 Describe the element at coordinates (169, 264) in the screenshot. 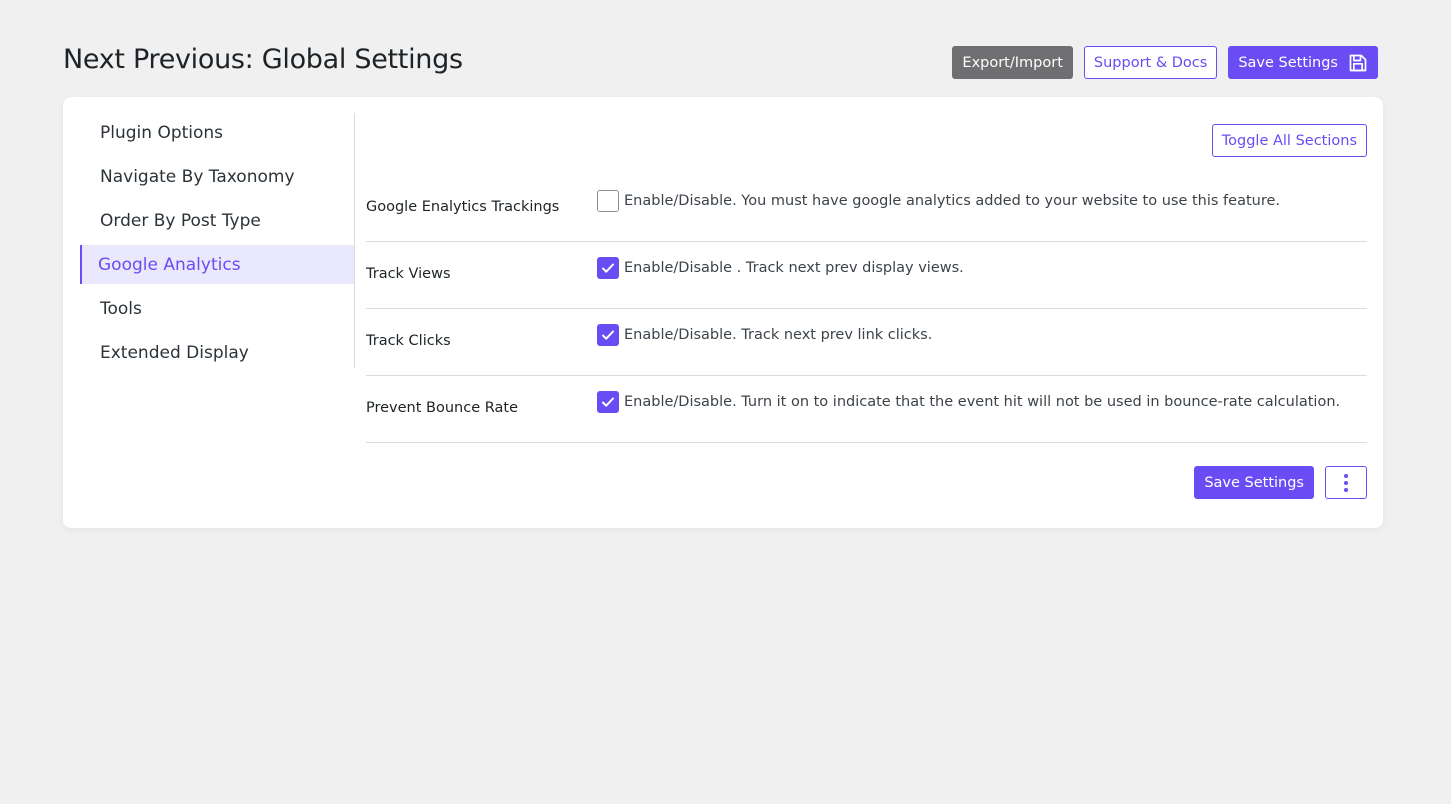

I see `sidebar-item-label: Google Analytics` at that location.